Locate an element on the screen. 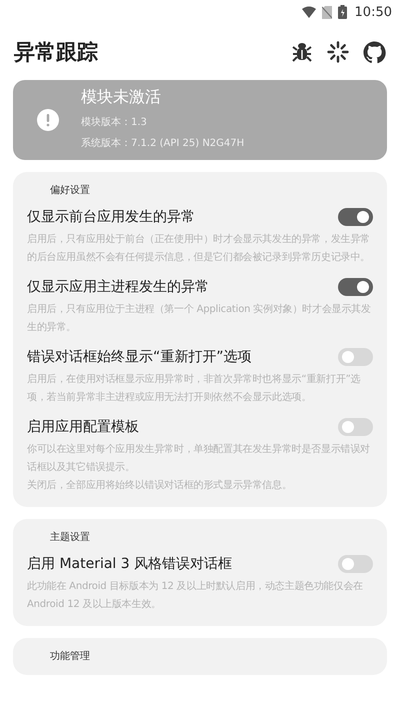 This screenshot has width=400, height=712. app-title: 异常跟踪 is located at coordinates (56, 52).